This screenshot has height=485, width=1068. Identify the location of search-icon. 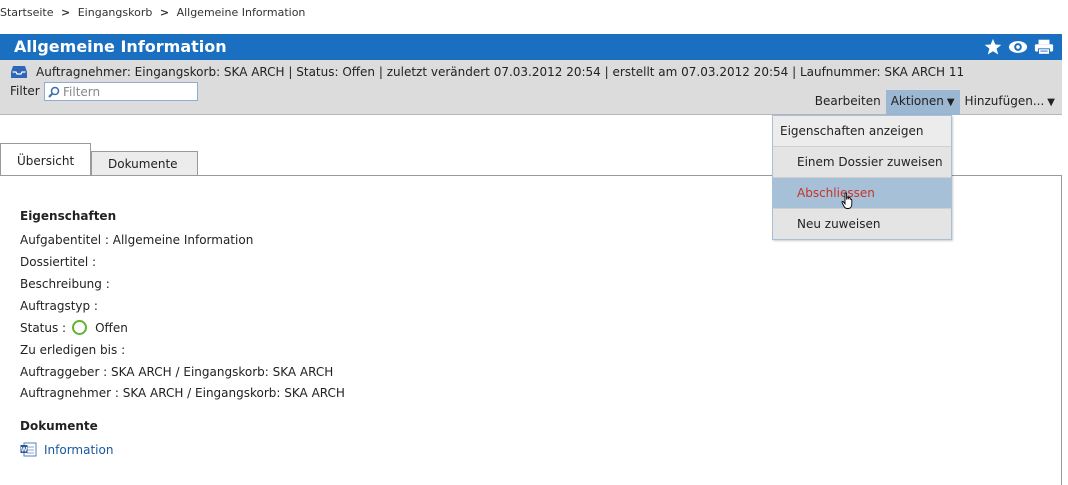
(54, 92).